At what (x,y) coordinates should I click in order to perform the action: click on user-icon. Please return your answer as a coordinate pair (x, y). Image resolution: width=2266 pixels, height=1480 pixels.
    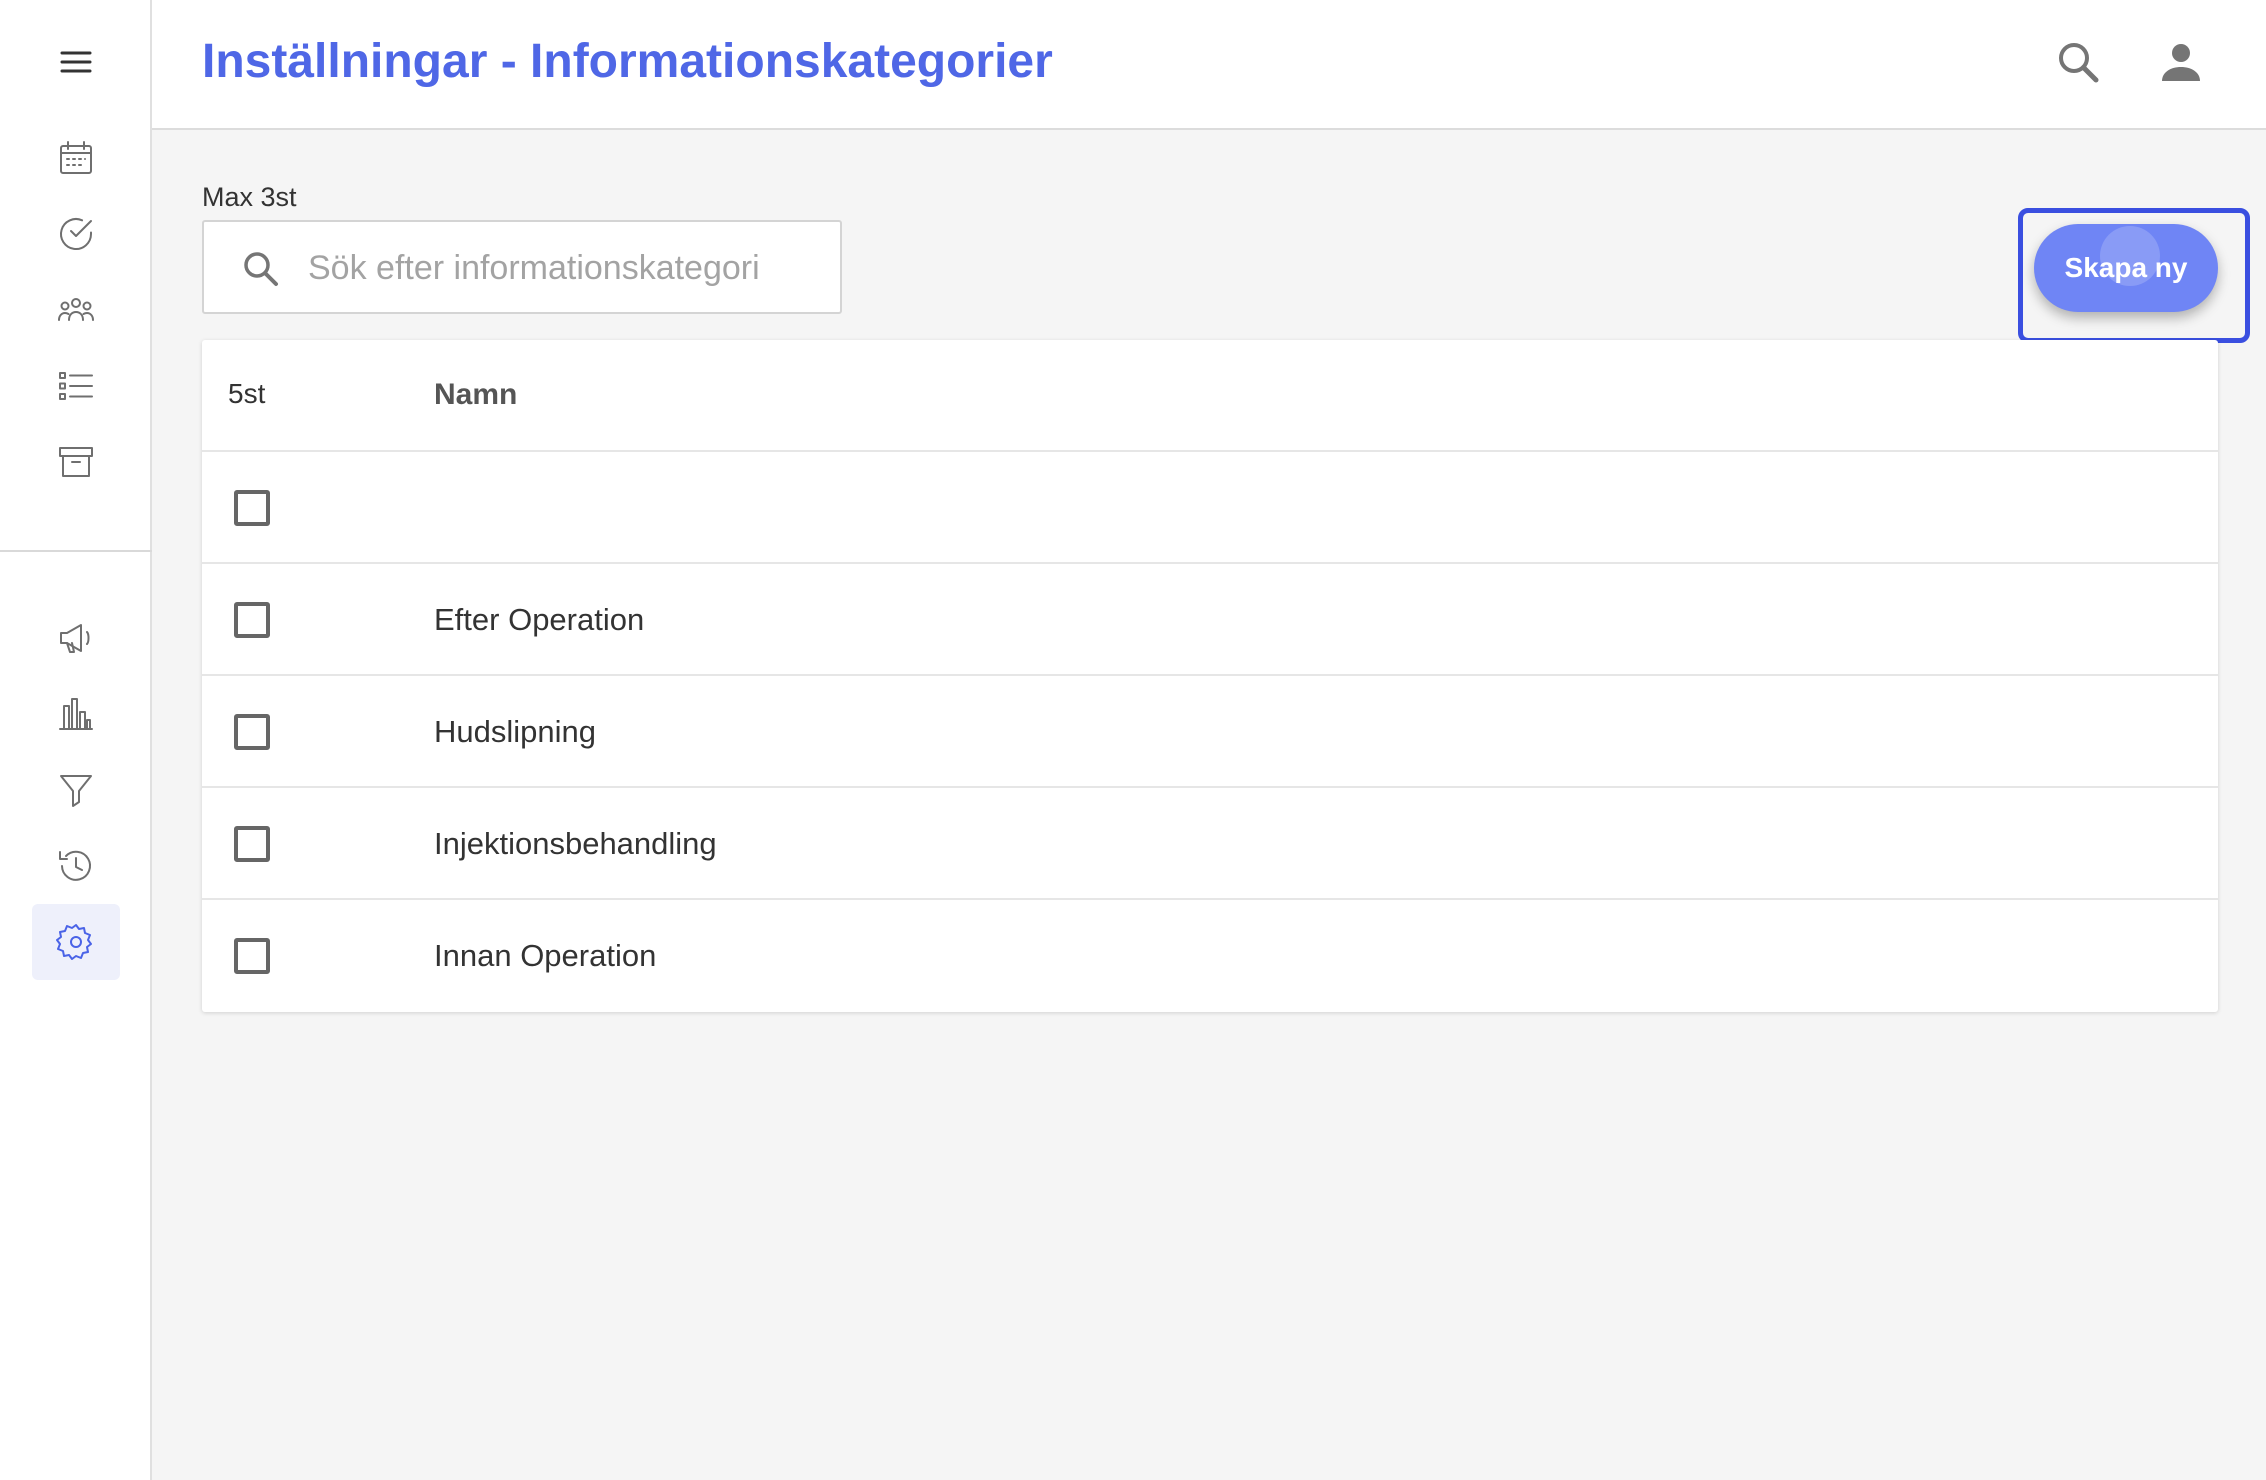
    Looking at the image, I should click on (2181, 62).